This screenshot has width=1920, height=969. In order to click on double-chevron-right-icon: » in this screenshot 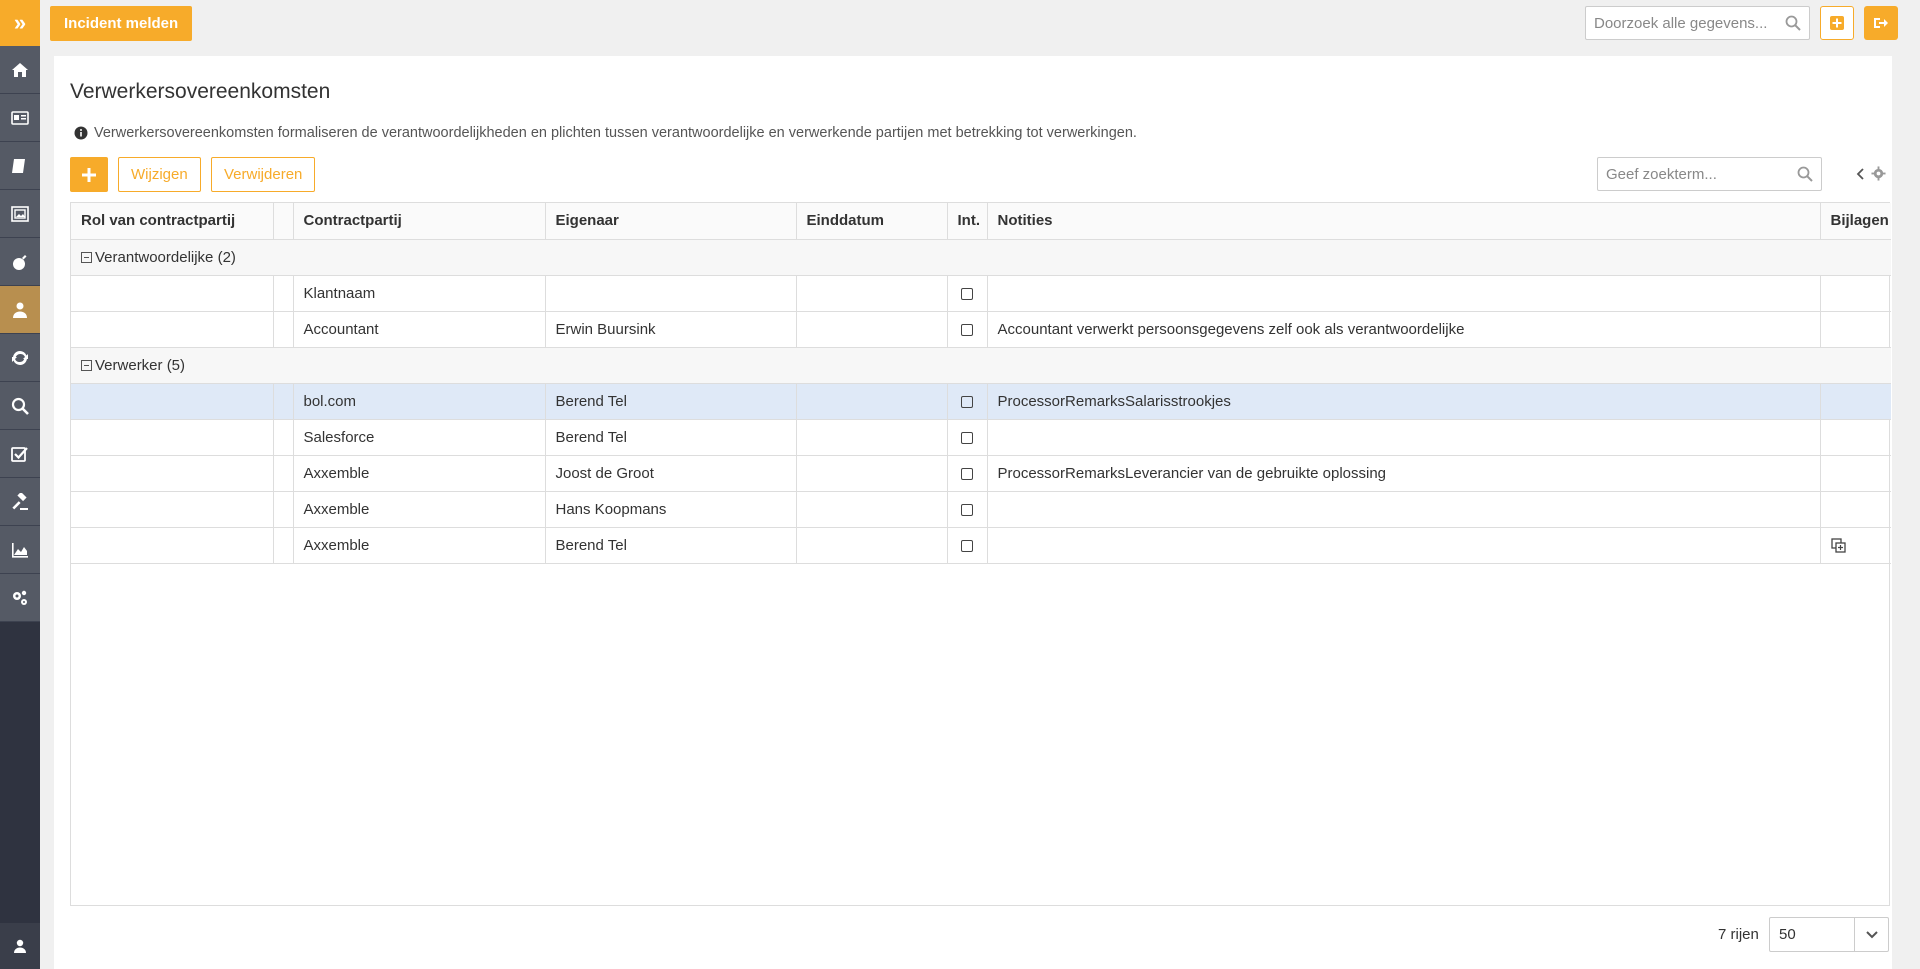, I will do `click(20, 22)`.